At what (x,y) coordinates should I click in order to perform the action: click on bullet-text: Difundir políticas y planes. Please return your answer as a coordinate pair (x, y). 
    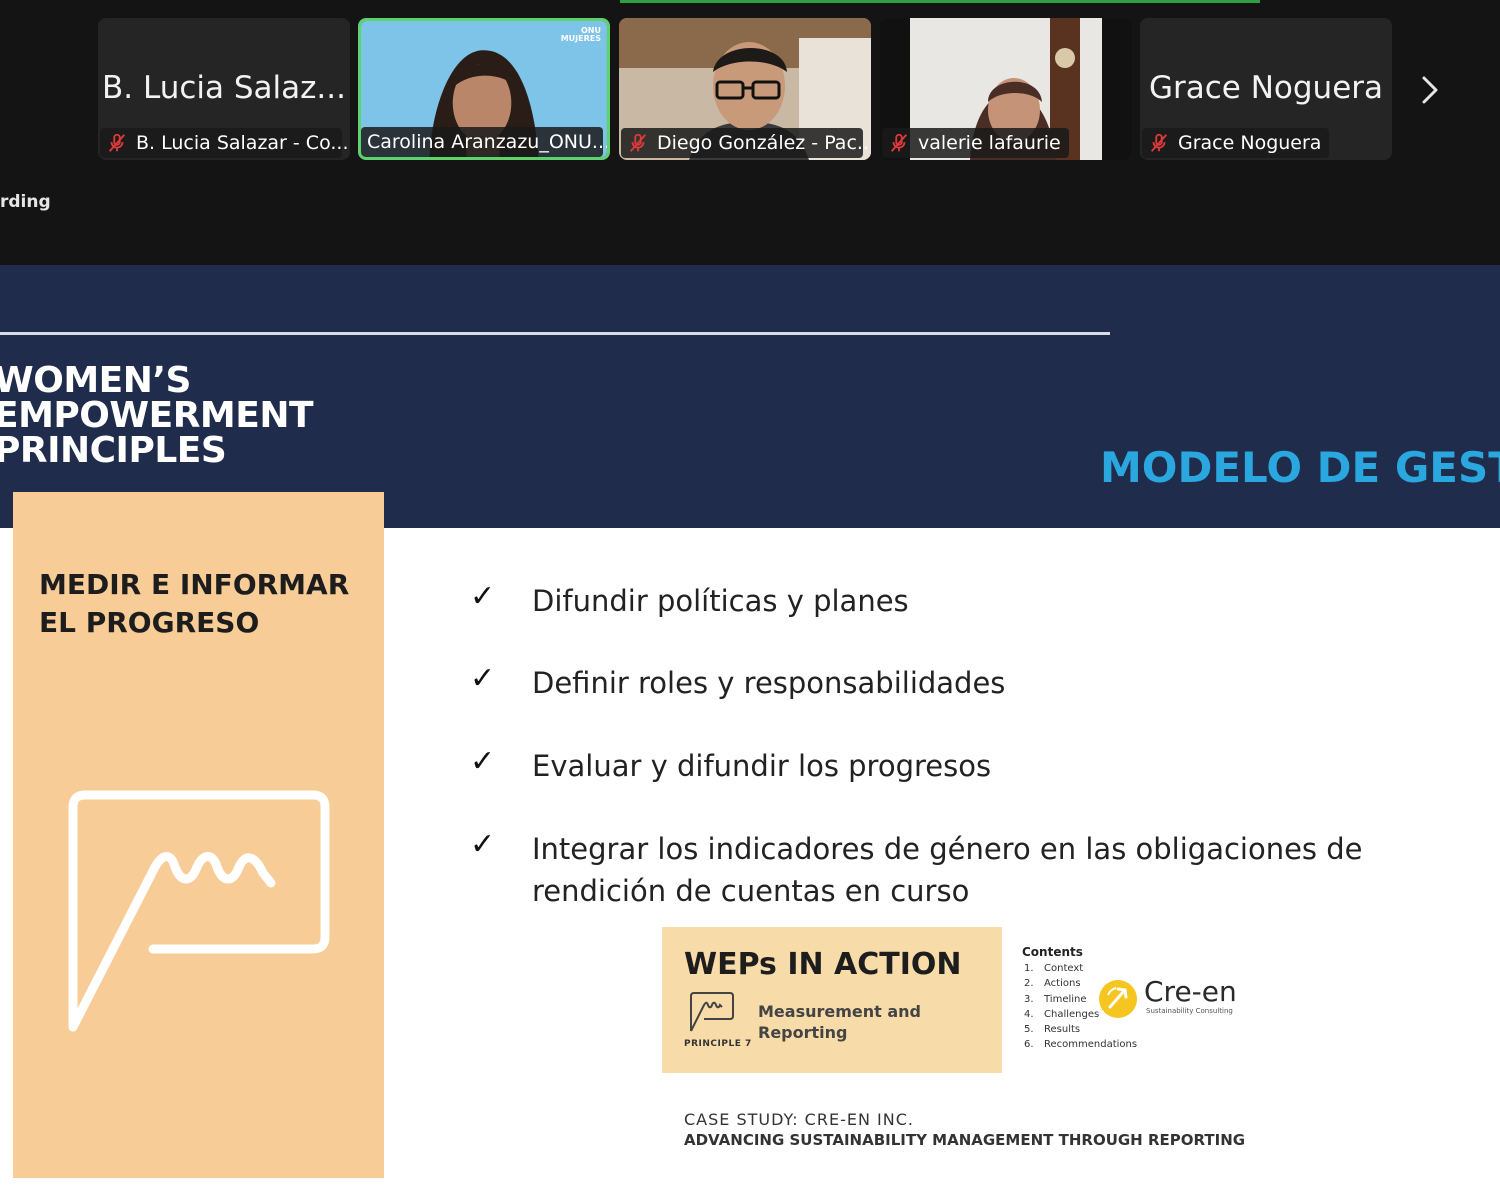
    Looking at the image, I should click on (720, 601).